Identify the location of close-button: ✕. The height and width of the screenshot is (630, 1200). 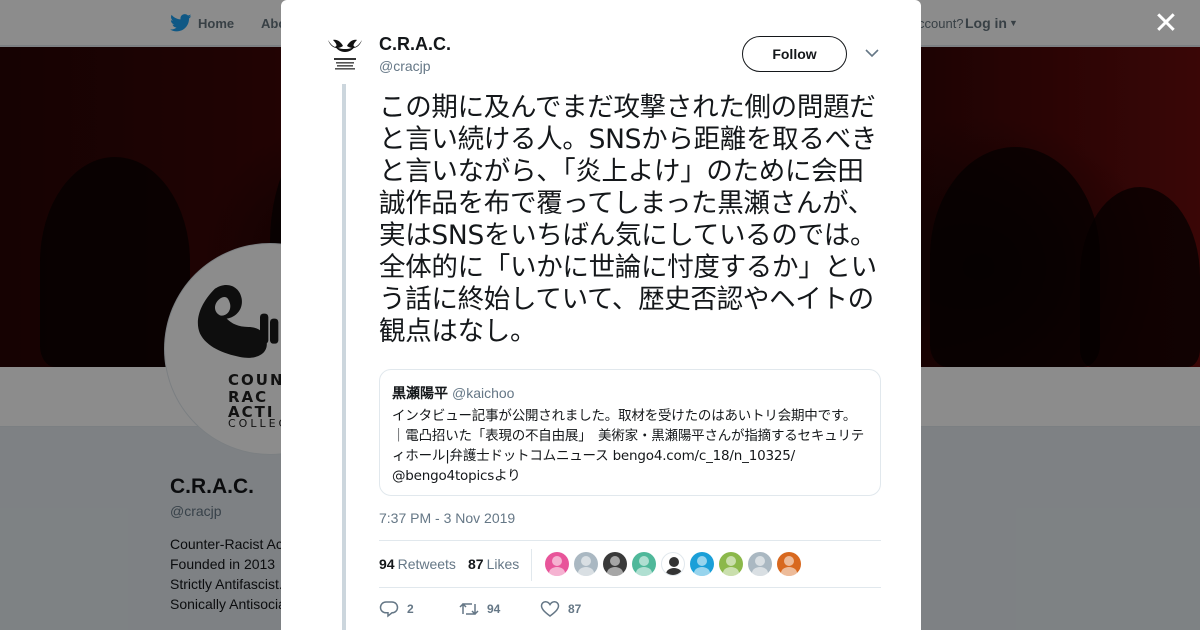
(1166, 24).